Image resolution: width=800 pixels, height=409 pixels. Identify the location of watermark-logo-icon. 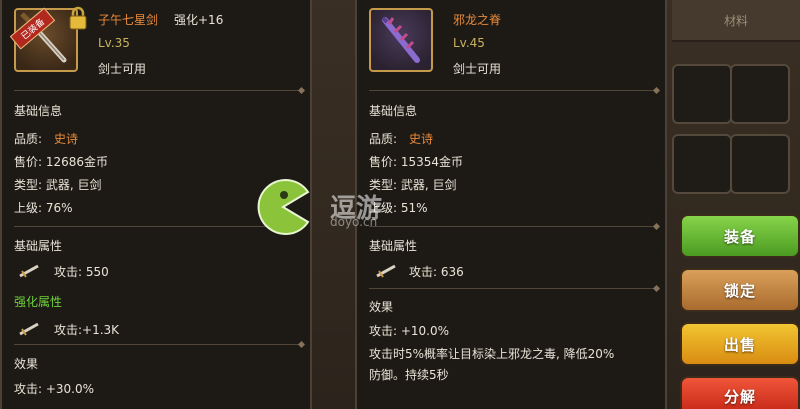
(283, 207).